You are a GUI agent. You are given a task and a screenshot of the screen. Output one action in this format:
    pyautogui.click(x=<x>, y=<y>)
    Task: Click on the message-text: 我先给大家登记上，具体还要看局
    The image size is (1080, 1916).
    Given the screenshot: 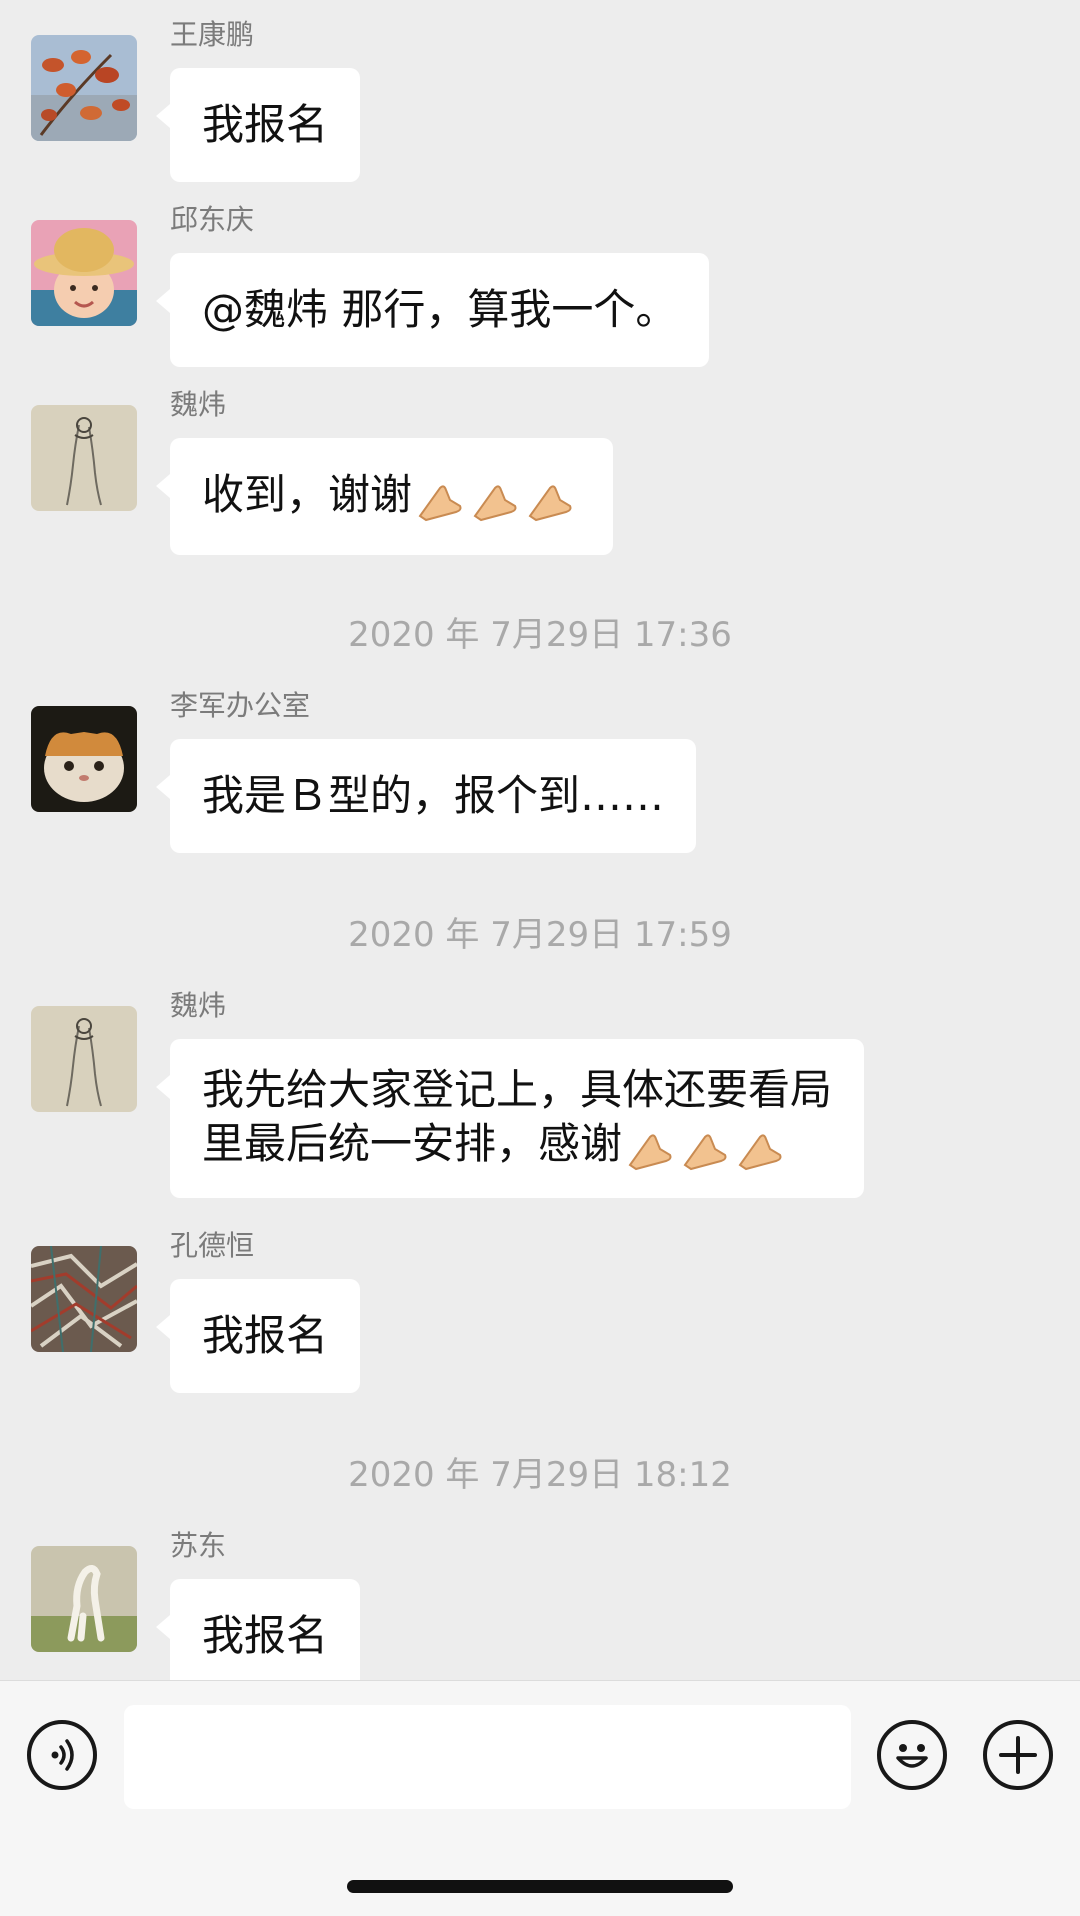 What is the action you would take?
    pyautogui.click(x=517, y=1089)
    